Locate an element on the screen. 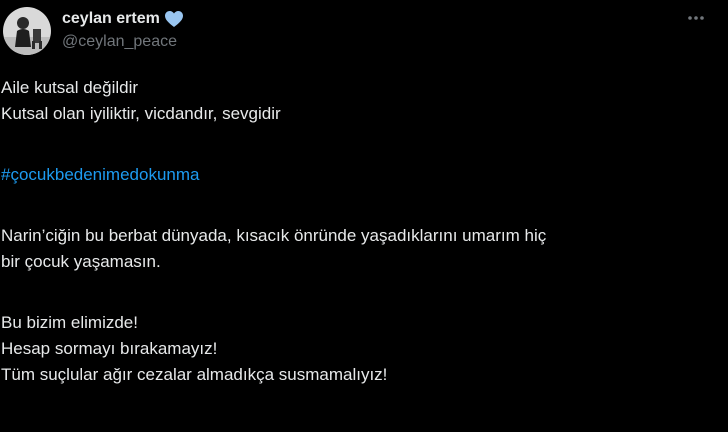 The image size is (728, 432). blue-heart-icon is located at coordinates (174, 19).